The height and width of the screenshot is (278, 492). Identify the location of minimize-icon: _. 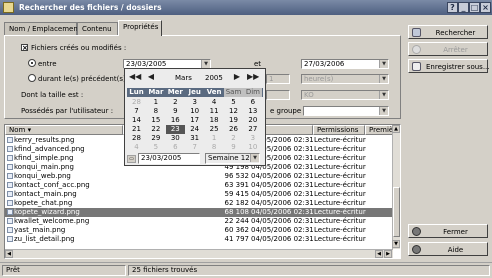
(463, 7).